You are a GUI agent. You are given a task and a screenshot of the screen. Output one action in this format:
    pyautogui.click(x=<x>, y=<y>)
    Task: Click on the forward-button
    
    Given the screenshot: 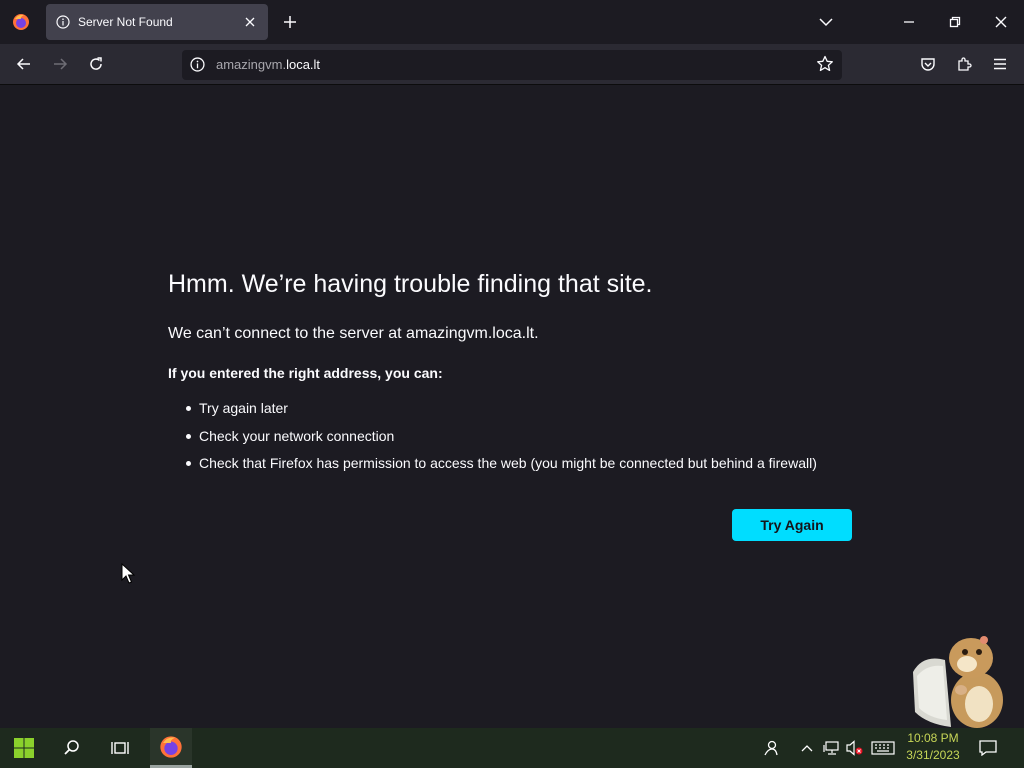 What is the action you would take?
    pyautogui.click(x=60, y=64)
    